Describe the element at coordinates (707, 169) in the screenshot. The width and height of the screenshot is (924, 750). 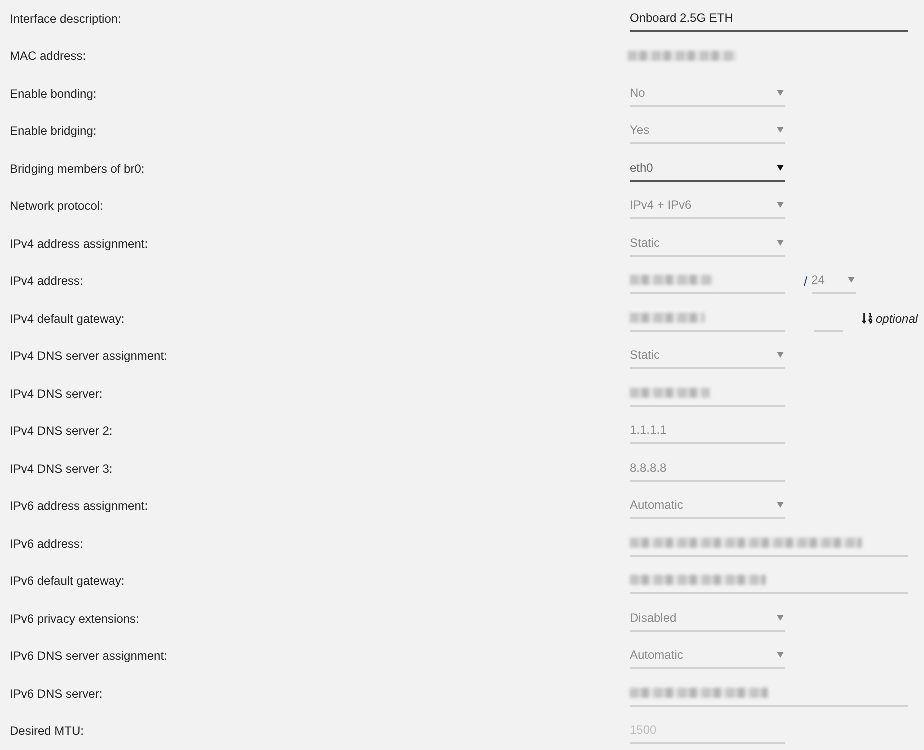
I see `select-field: eth0` at that location.